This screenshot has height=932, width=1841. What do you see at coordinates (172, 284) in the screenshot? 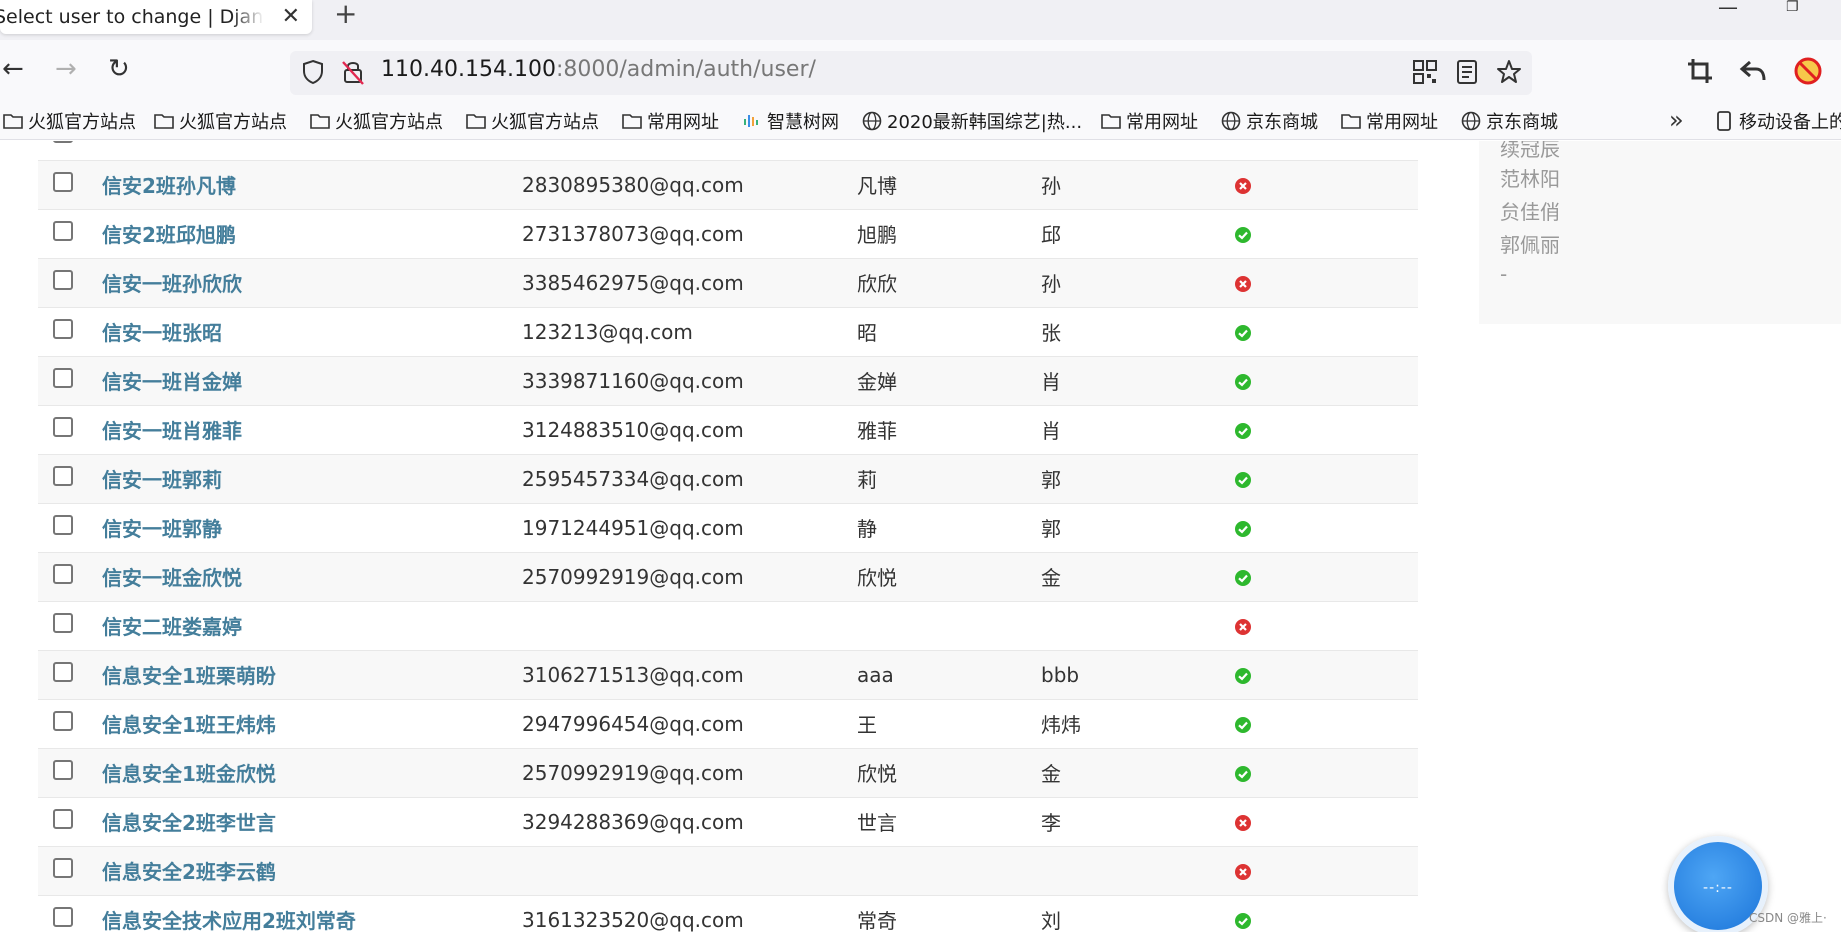
I see `username-link: 信安一班孙欣欣` at bounding box center [172, 284].